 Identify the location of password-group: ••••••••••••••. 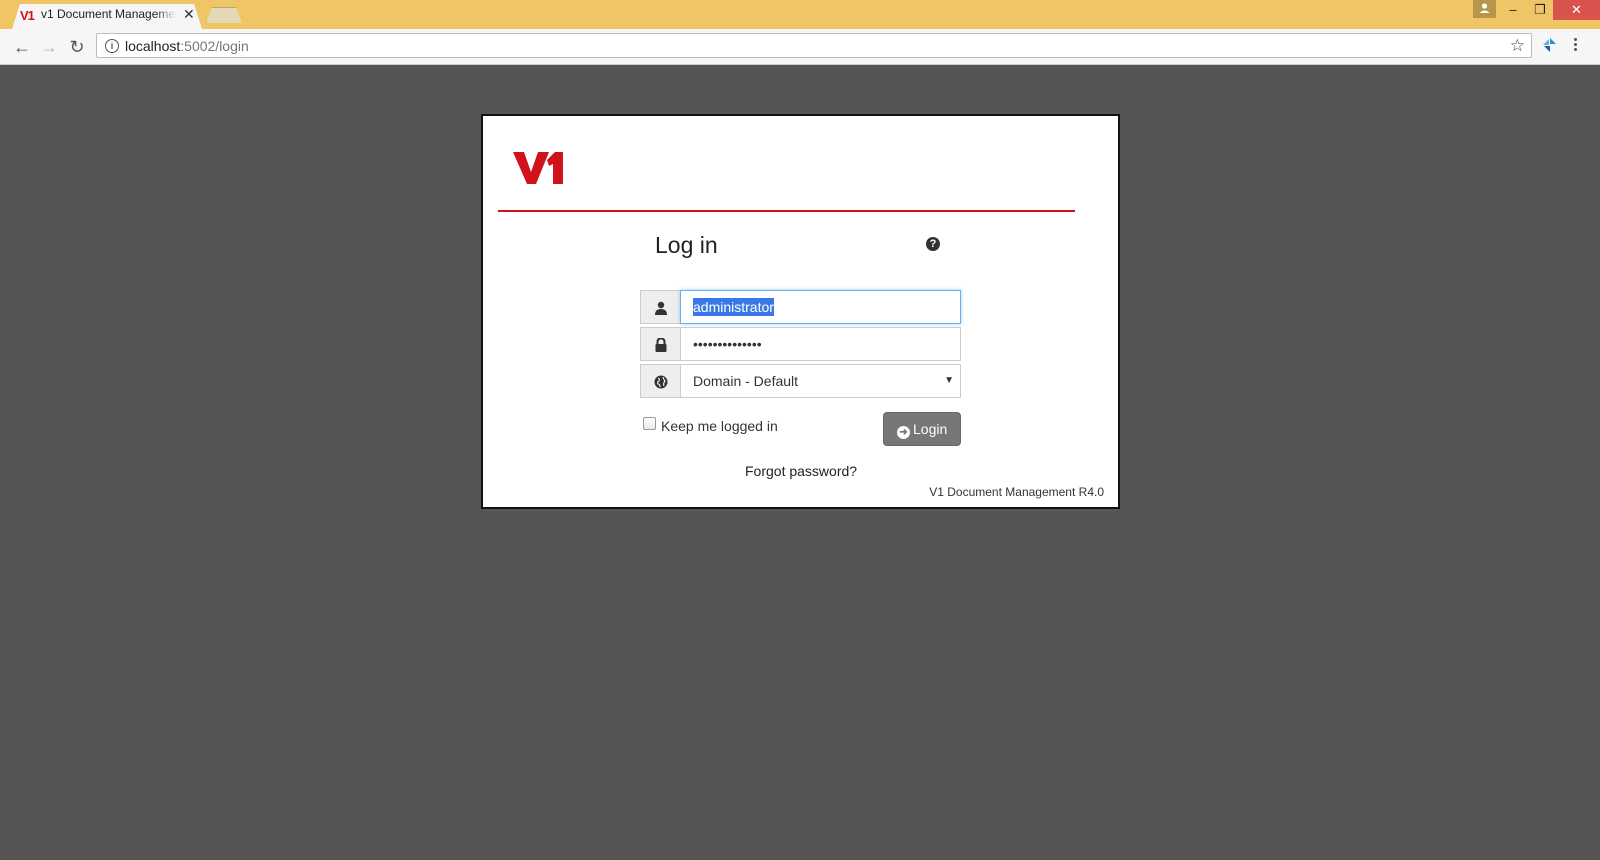
(800, 344).